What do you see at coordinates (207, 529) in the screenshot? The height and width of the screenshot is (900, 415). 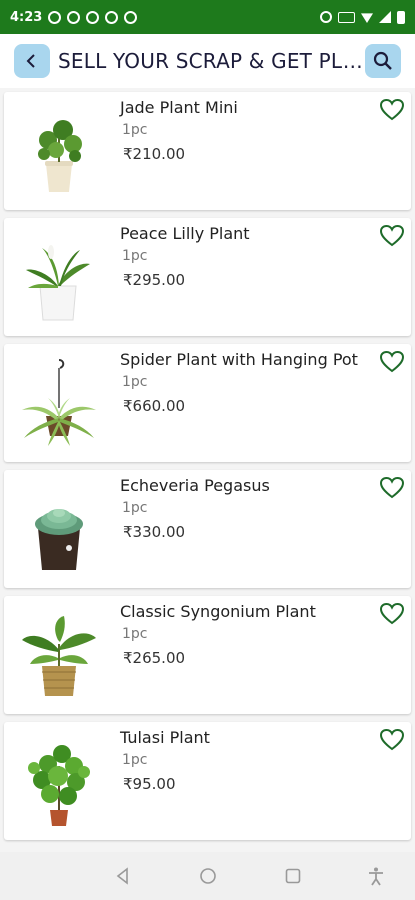 I see `product-card: Echeveria Pegasus 1pc ₹330.00` at bounding box center [207, 529].